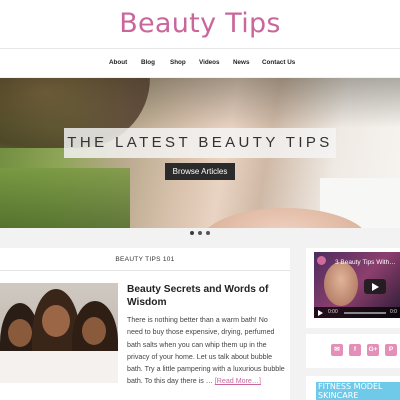  Describe the element at coordinates (209, 63) in the screenshot. I see `nav-item-videos: Videos` at that location.